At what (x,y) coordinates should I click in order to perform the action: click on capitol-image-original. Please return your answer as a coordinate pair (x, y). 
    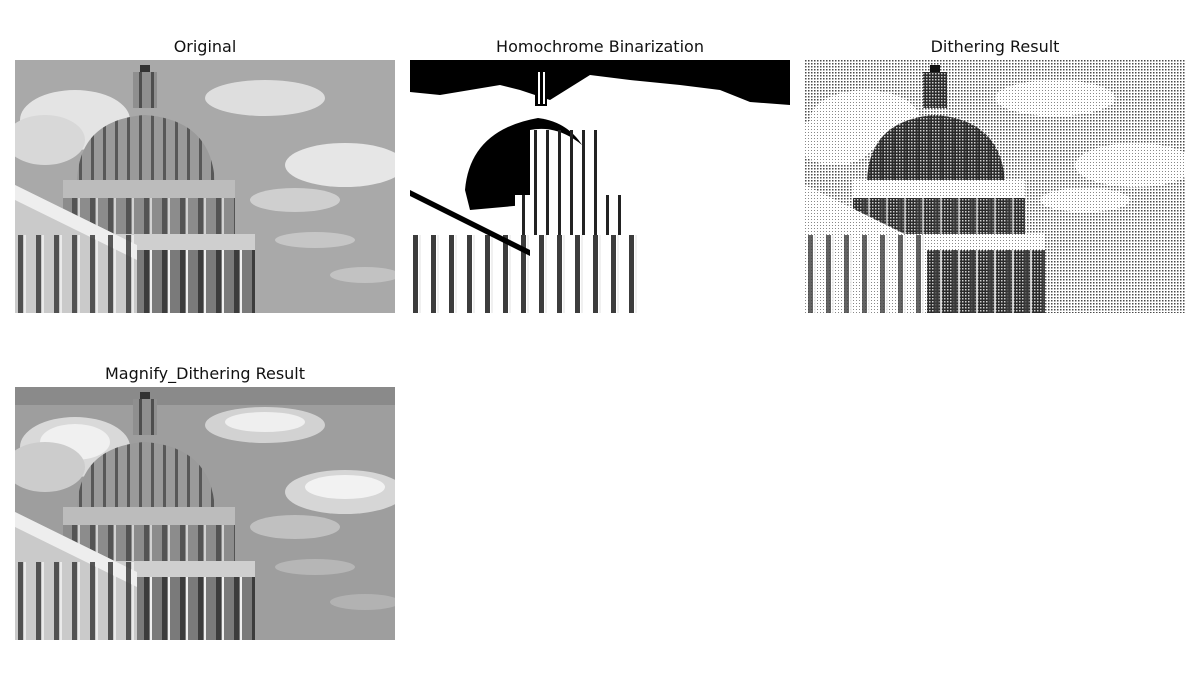
    Looking at the image, I should click on (205, 186).